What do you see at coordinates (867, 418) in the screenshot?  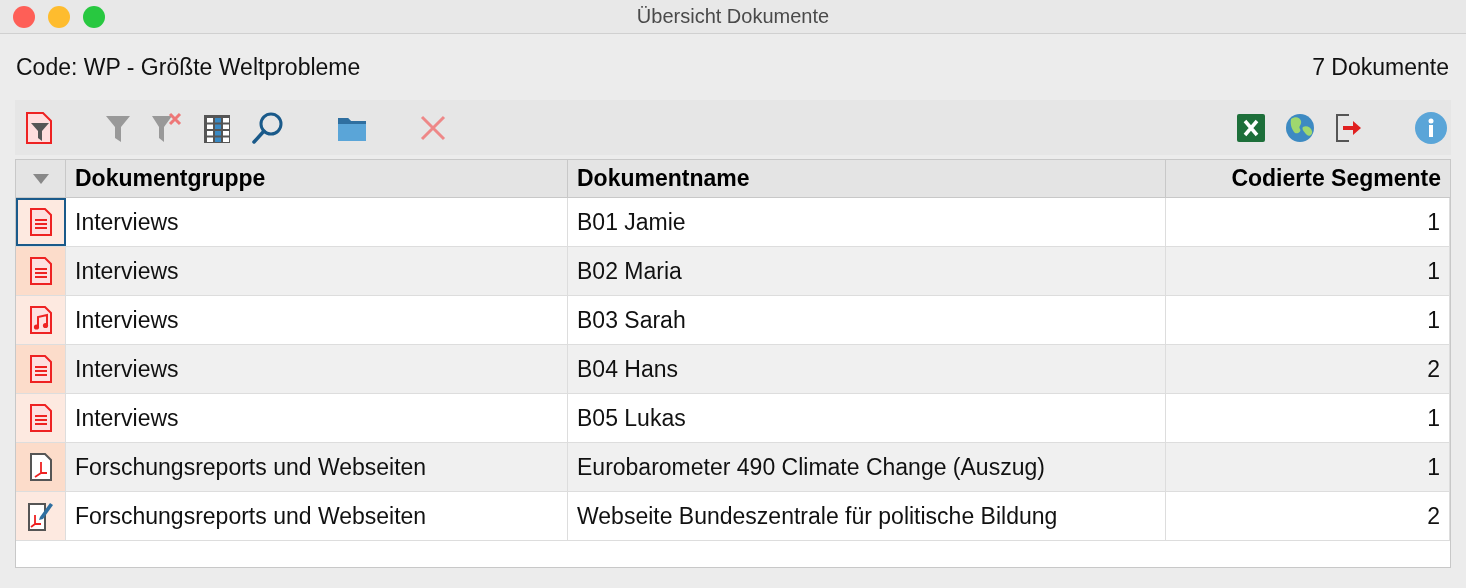 I see `table-cell: B05 Lukas` at bounding box center [867, 418].